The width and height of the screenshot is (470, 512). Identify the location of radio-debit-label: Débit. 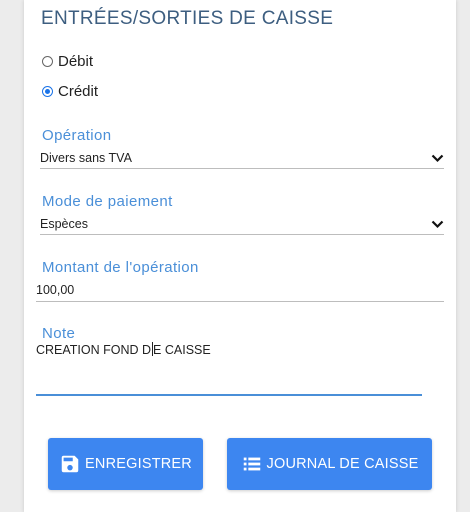
(76, 61).